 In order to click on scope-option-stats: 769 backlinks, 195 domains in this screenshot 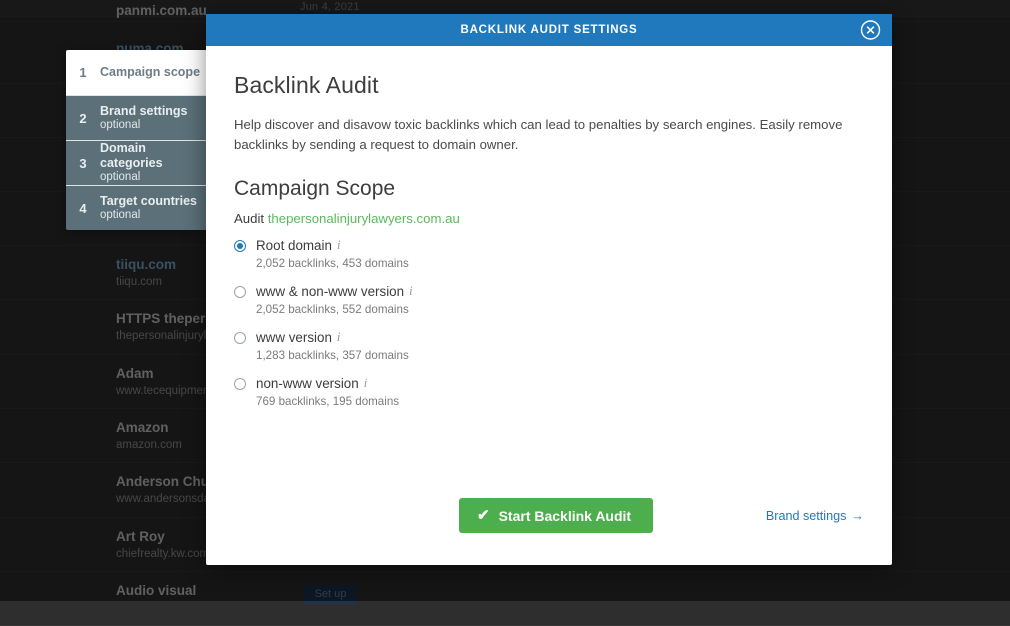, I will do `click(560, 401)`.